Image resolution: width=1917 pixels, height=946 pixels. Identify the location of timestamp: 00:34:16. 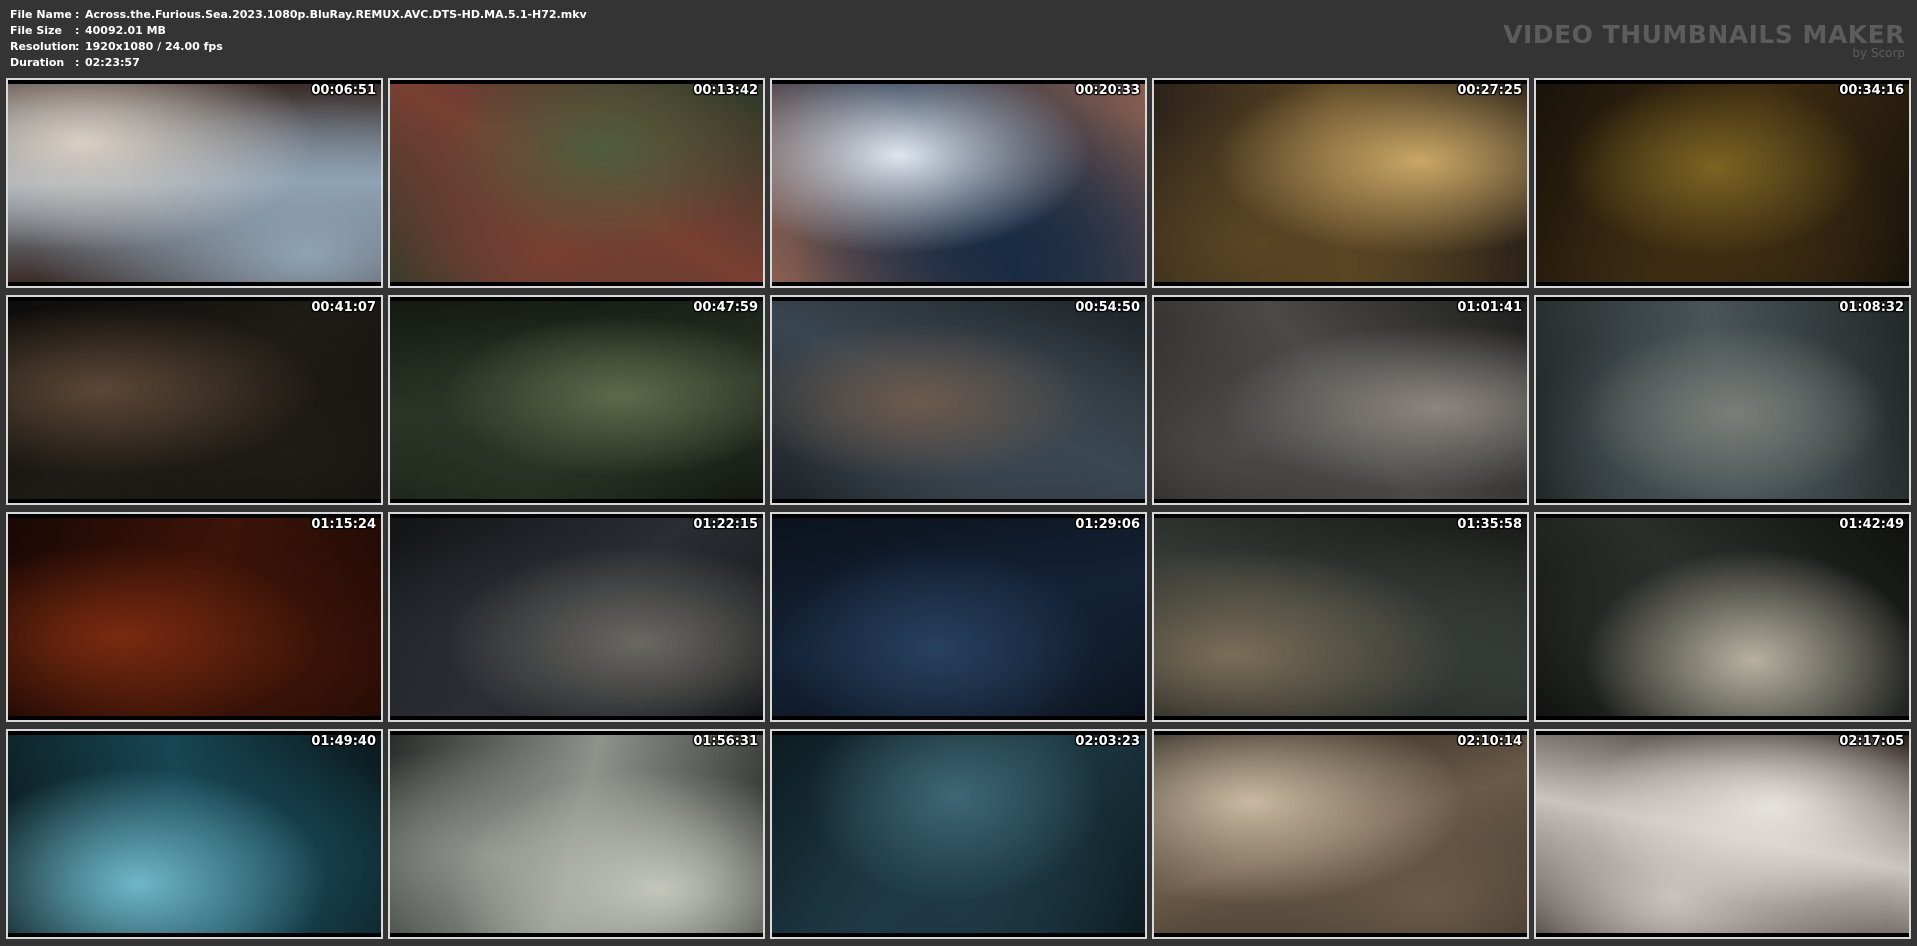
(1871, 90).